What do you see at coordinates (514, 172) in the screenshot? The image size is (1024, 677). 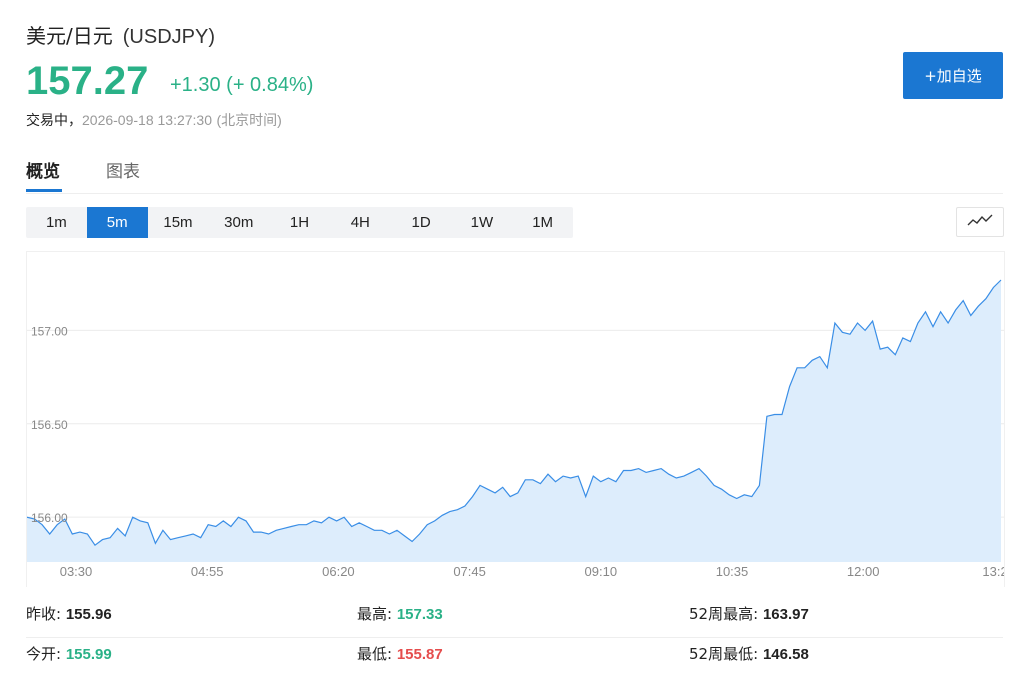 I see `tab-bar: 概览 图表` at bounding box center [514, 172].